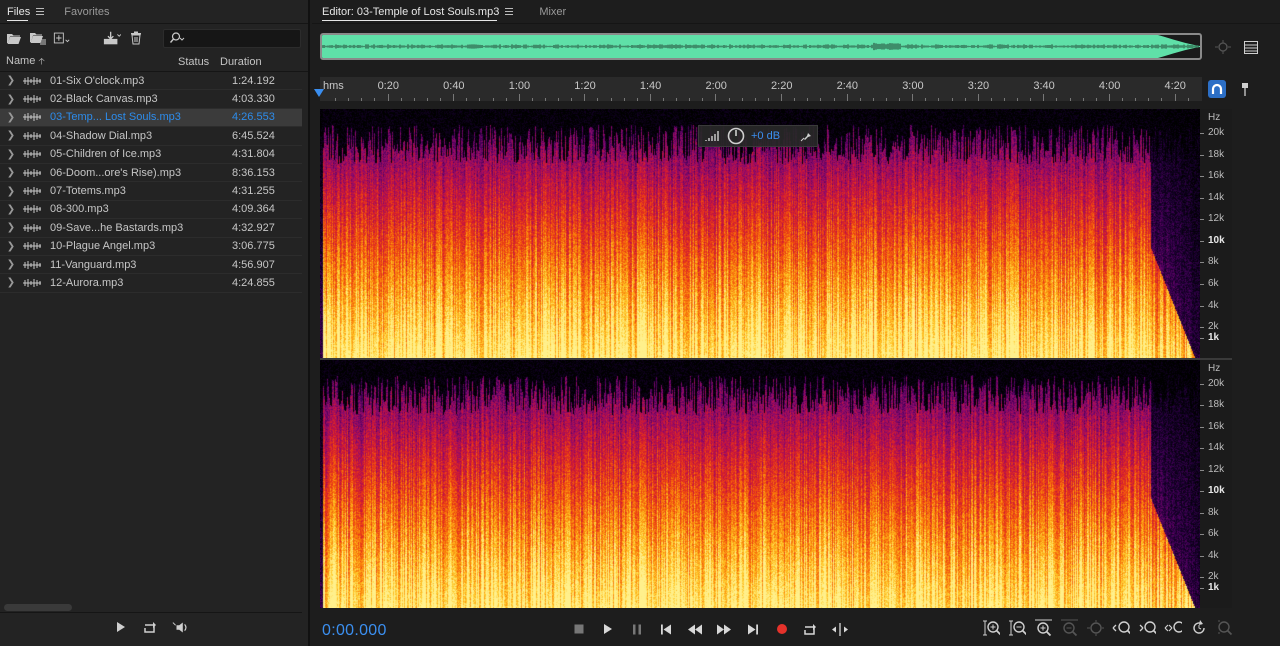 The height and width of the screenshot is (646, 1280). What do you see at coordinates (151, 136) in the screenshot?
I see `list-item: ❯ 04-Shadow Dial.mp3 6:45.524` at bounding box center [151, 136].